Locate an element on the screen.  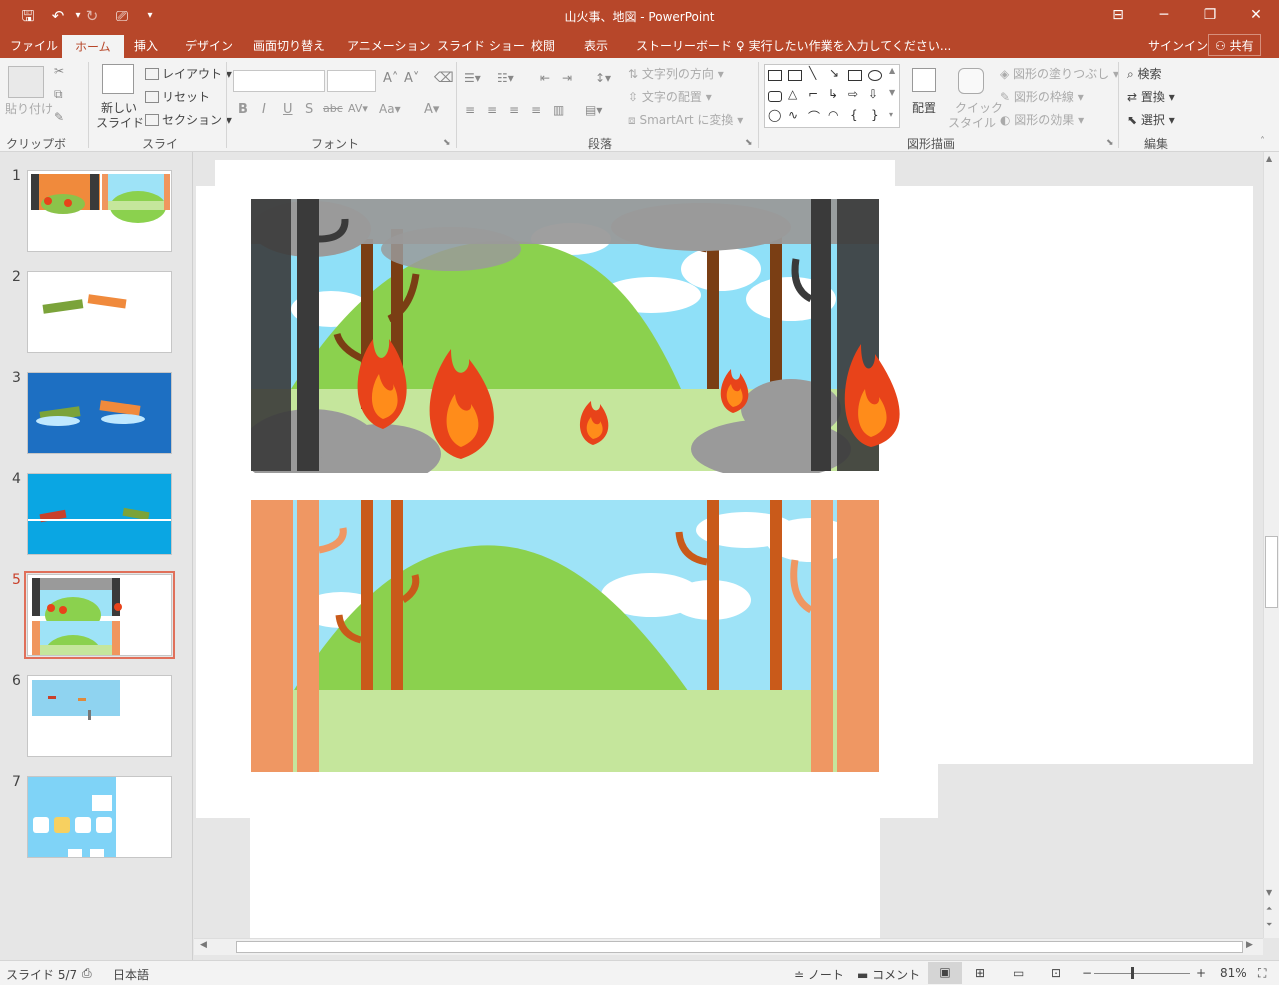
horizontal-scroll-thumb is located at coordinates (739, 947).